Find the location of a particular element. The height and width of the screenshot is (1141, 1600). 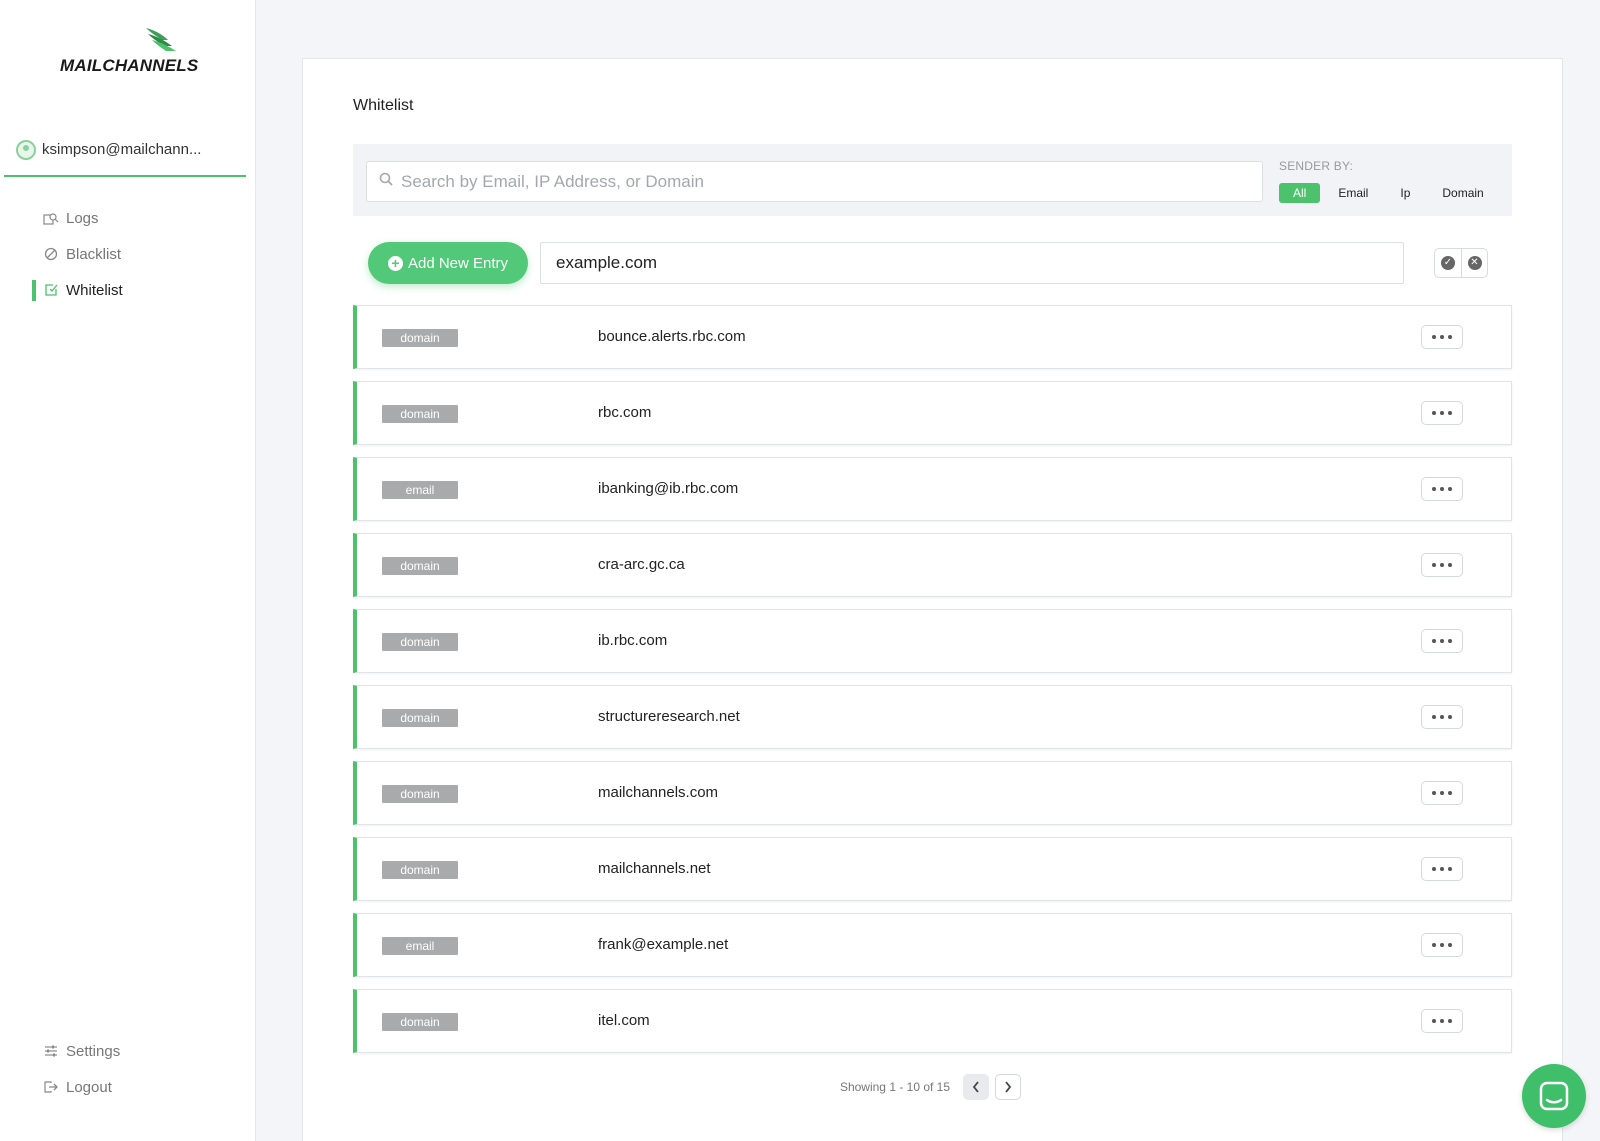

entry-value: structureresearch.net is located at coordinates (669, 716).